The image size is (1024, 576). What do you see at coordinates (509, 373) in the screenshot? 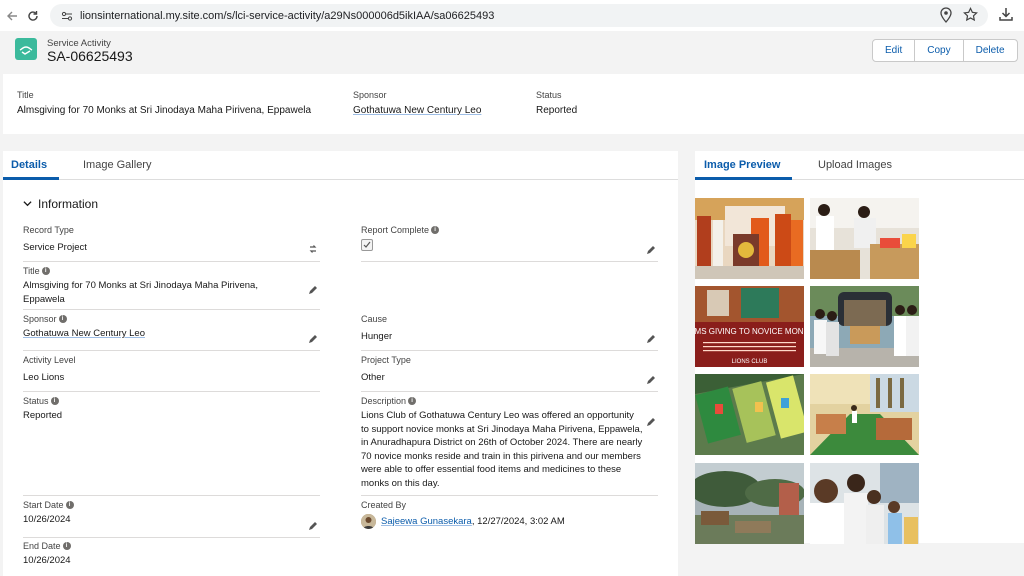
I see `field-project-type: Project Type Other` at bounding box center [509, 373].